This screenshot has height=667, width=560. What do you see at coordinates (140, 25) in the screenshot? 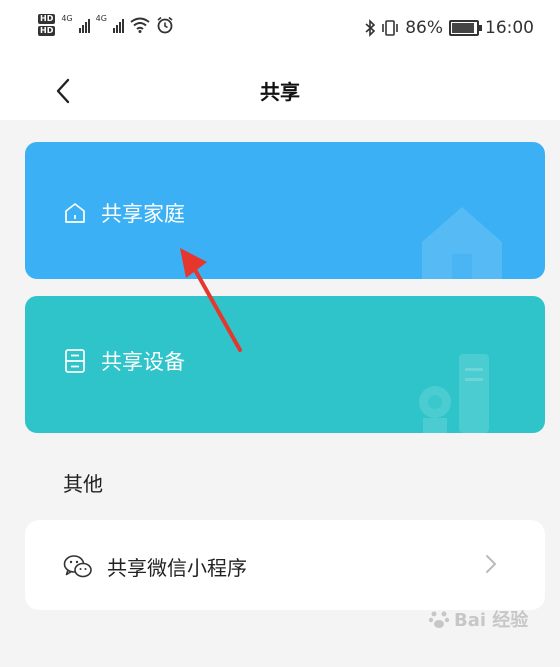
I see `wifi-icon` at bounding box center [140, 25].